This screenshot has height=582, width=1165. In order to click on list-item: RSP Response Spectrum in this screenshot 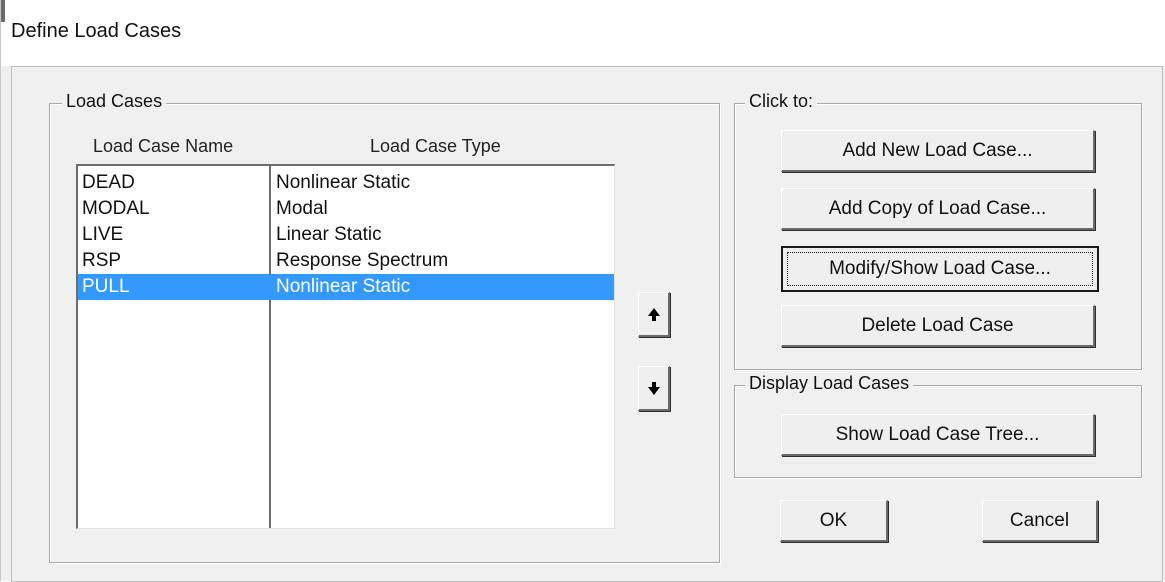, I will do `click(346, 261)`.